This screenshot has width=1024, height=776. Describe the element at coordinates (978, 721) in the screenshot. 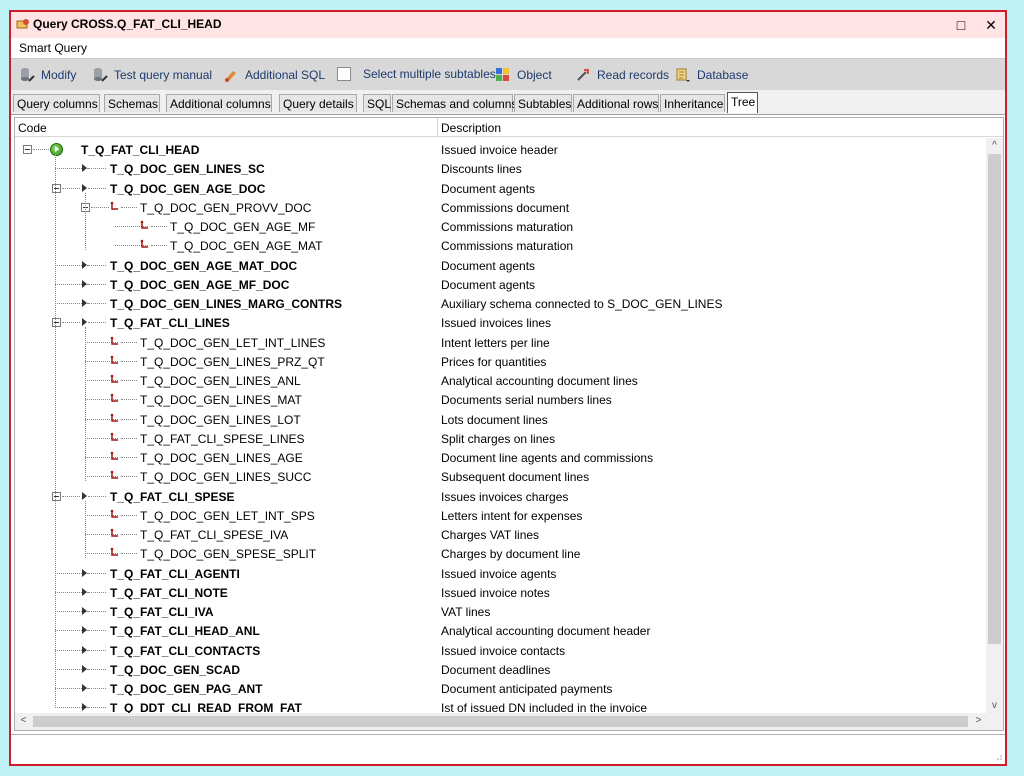

I see `scroll-right-arrow: >` at that location.